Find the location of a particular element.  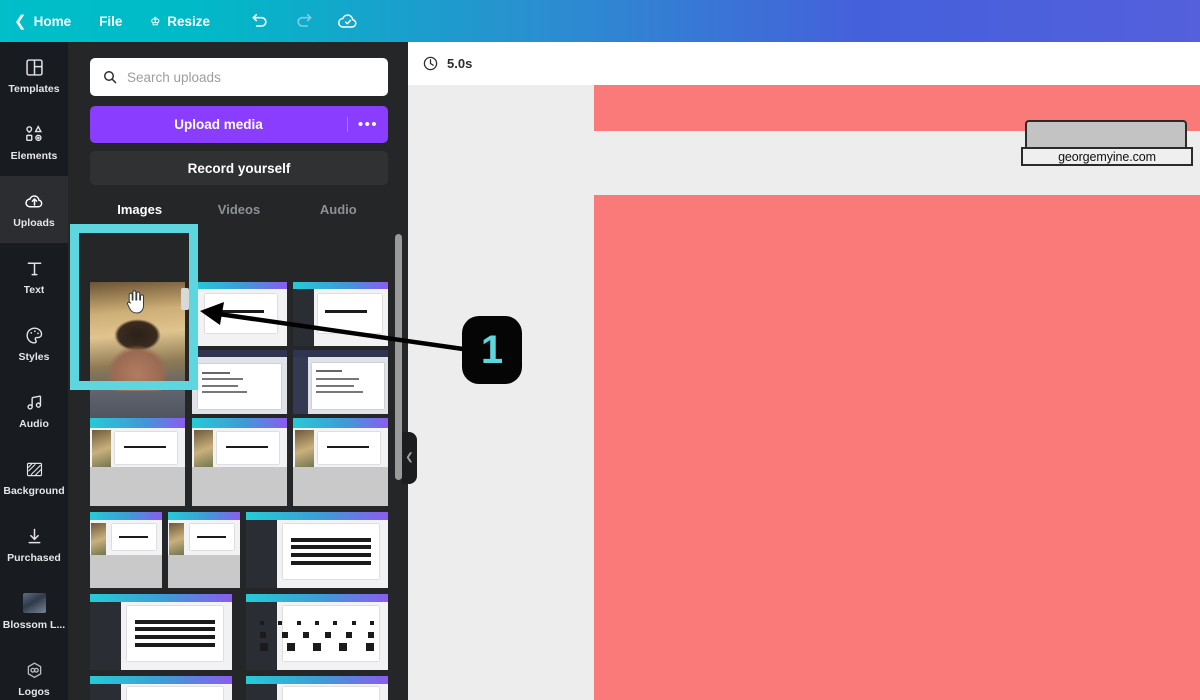

hexagon-co-icon is located at coordinates (34, 670).